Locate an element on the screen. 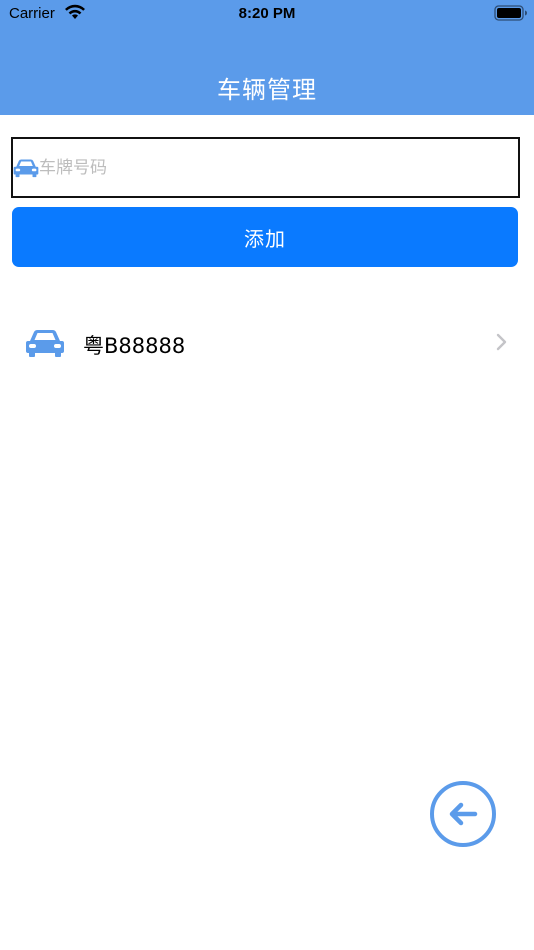 The image size is (534, 950). plate-input-container is located at coordinates (265, 167).